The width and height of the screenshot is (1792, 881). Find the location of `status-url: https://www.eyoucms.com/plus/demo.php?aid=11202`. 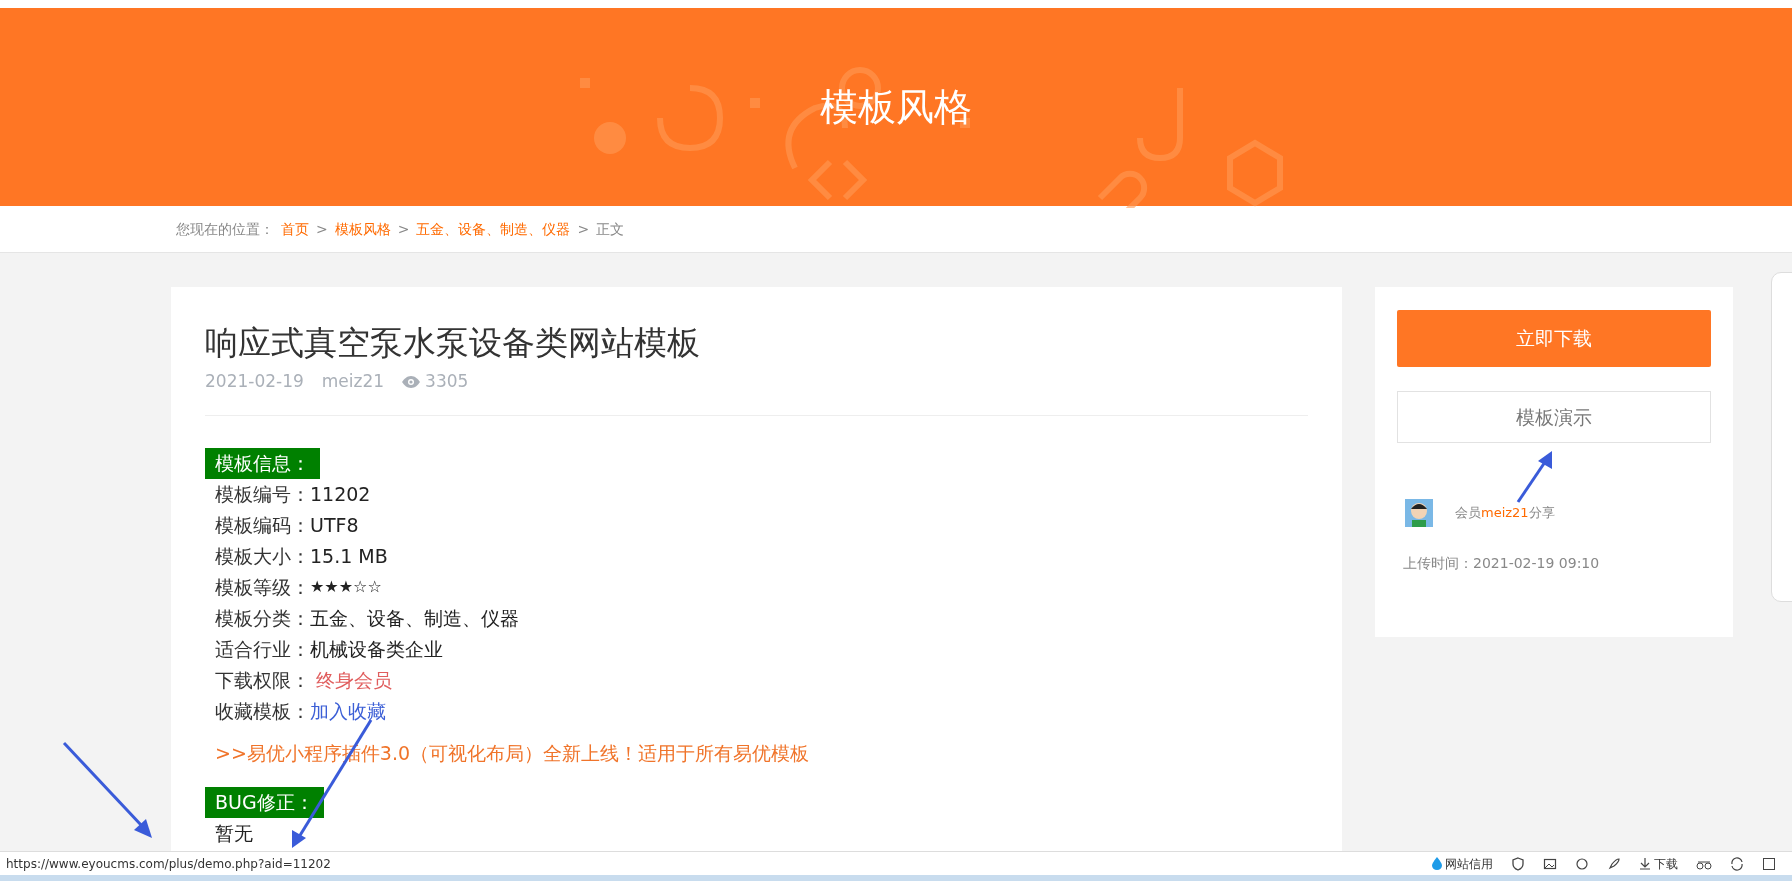

status-url: https://www.eyoucms.com/plus/demo.php?aid=11202 is located at coordinates (168, 864).